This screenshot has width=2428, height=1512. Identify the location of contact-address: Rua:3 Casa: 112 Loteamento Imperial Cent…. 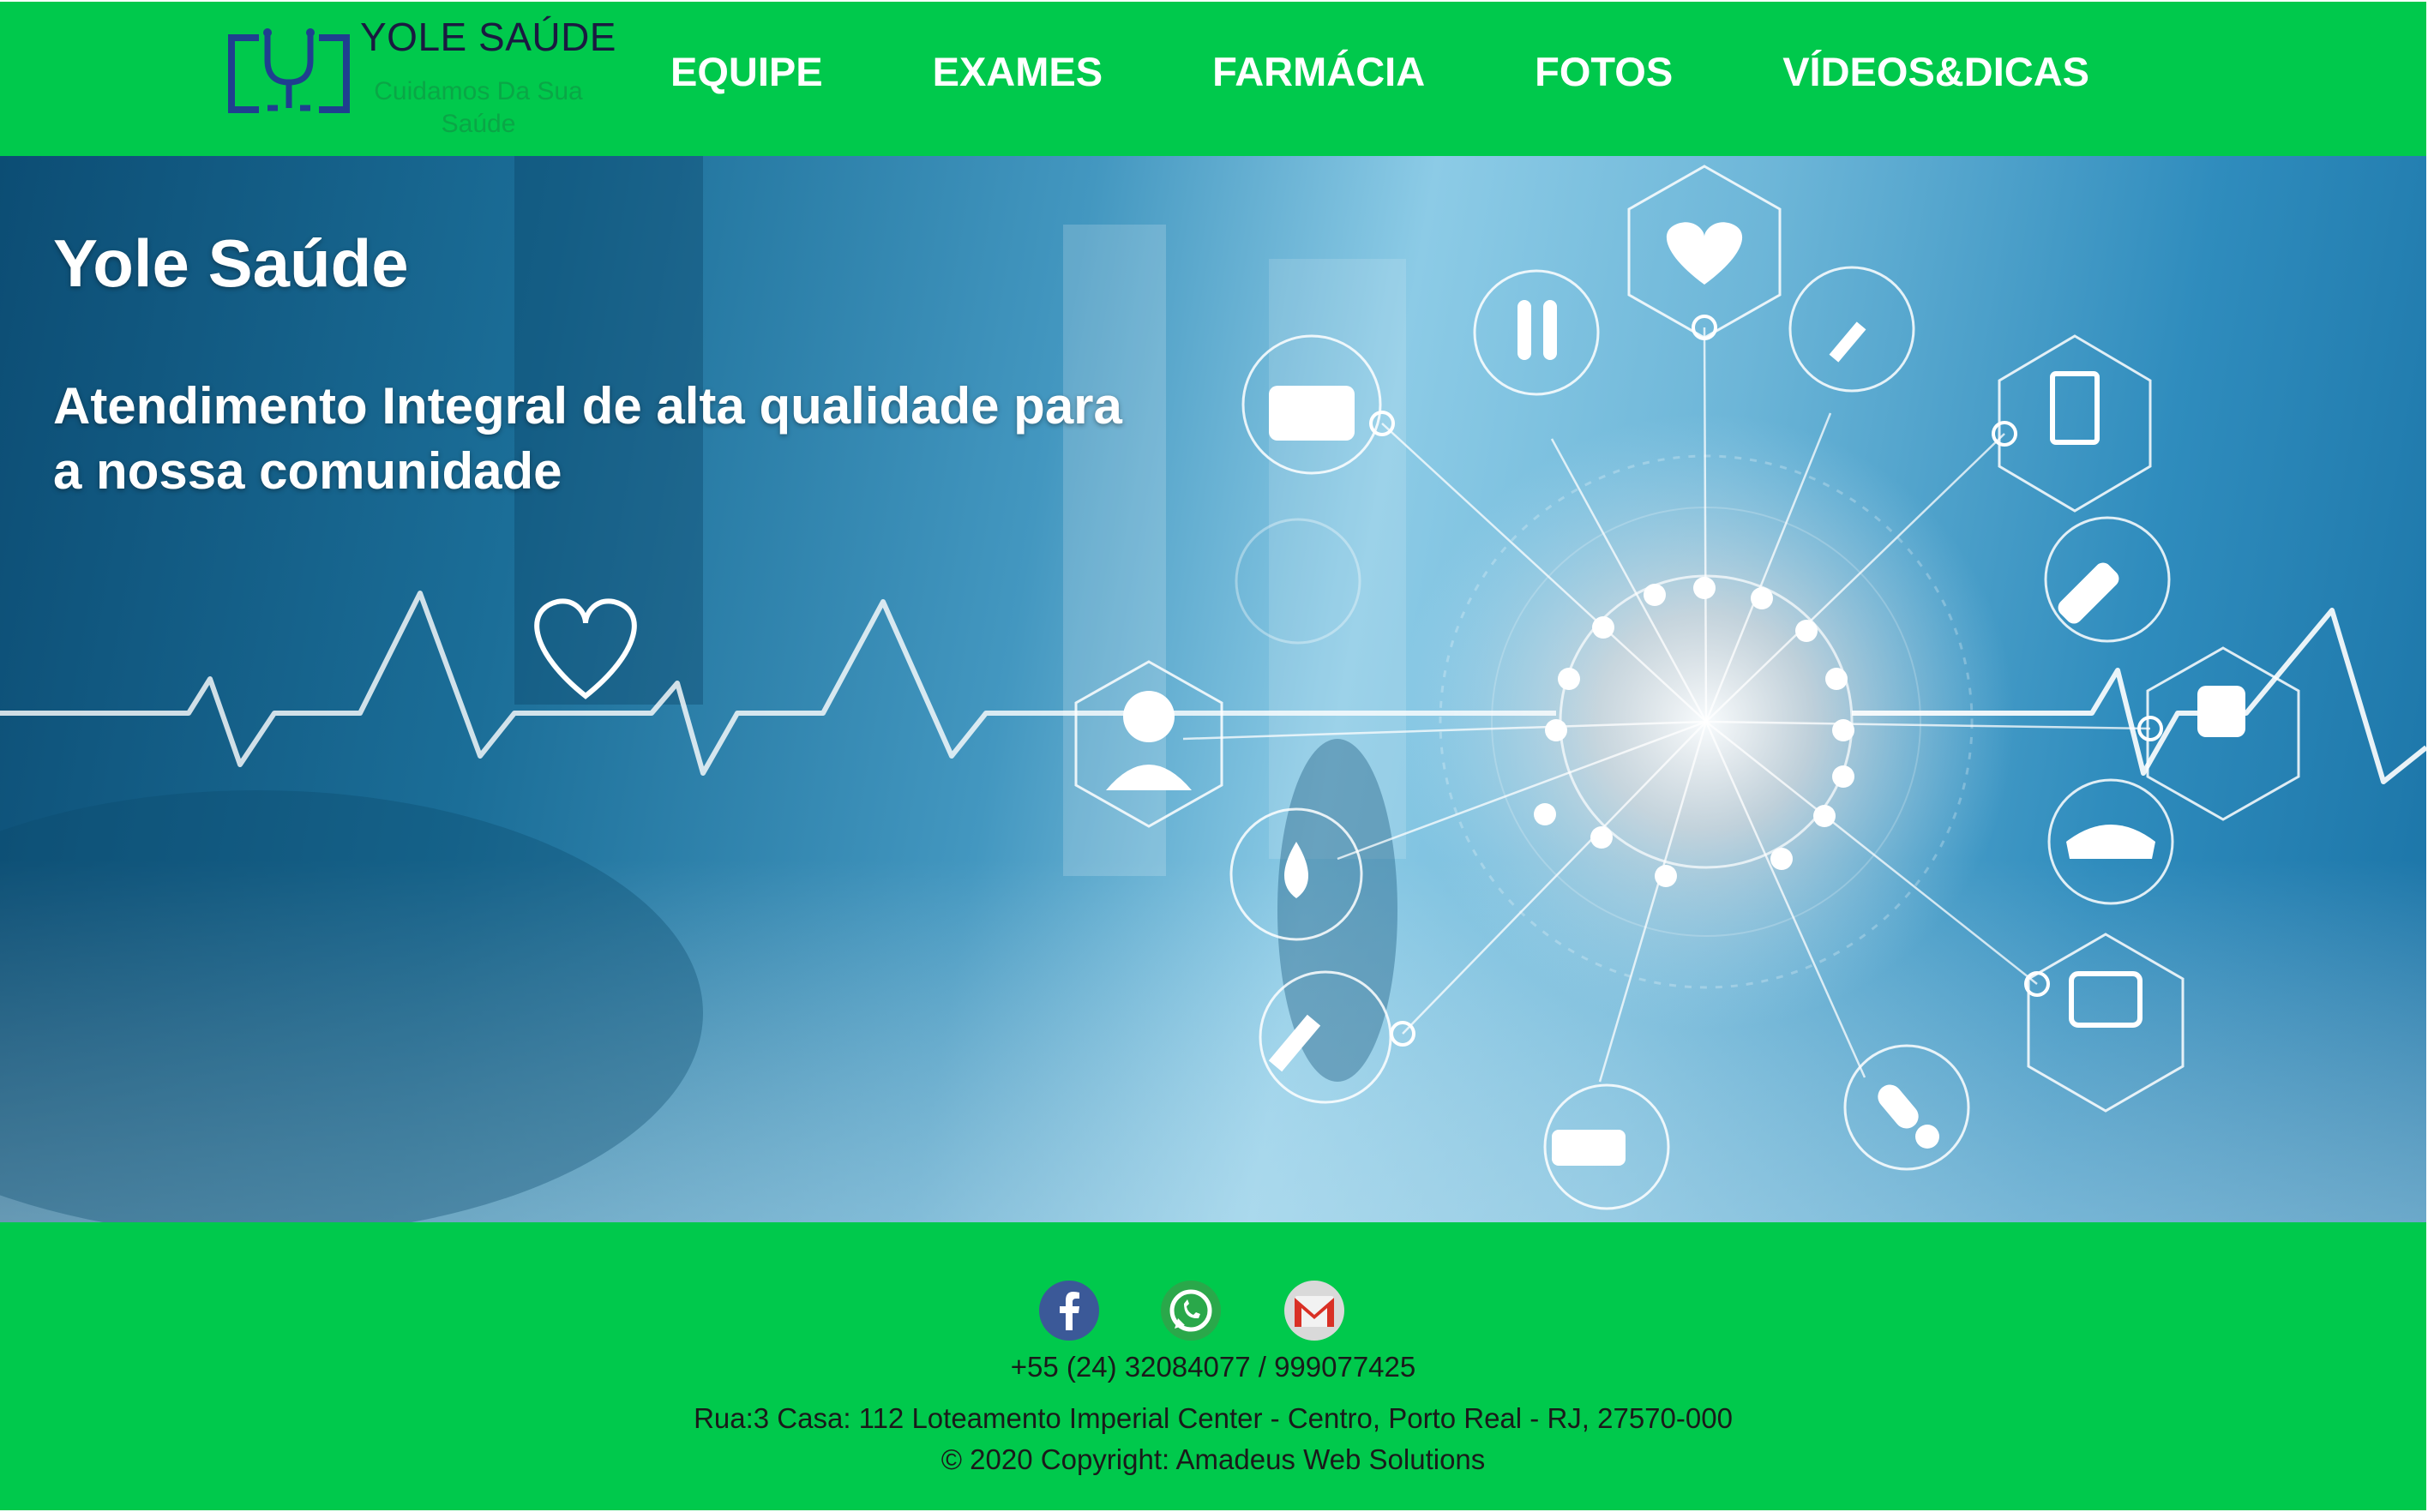
(1213, 1418).